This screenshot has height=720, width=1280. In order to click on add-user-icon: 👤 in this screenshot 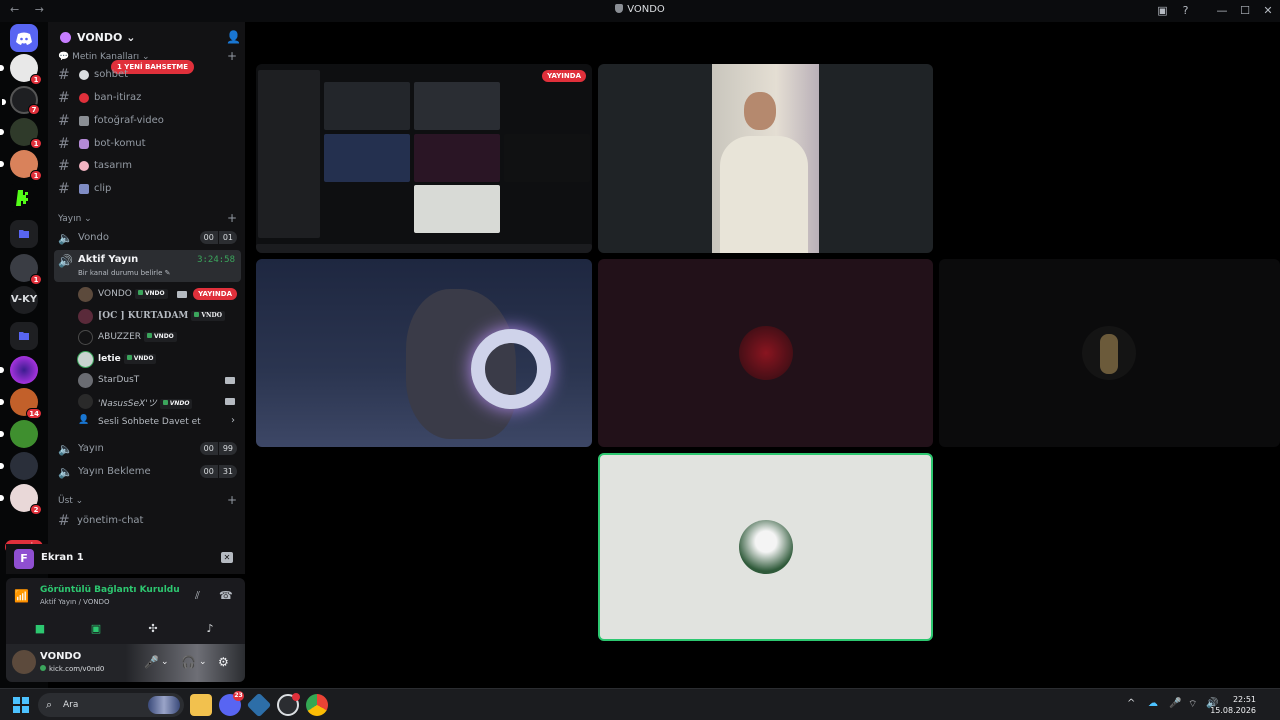, I will do `click(84, 420)`.